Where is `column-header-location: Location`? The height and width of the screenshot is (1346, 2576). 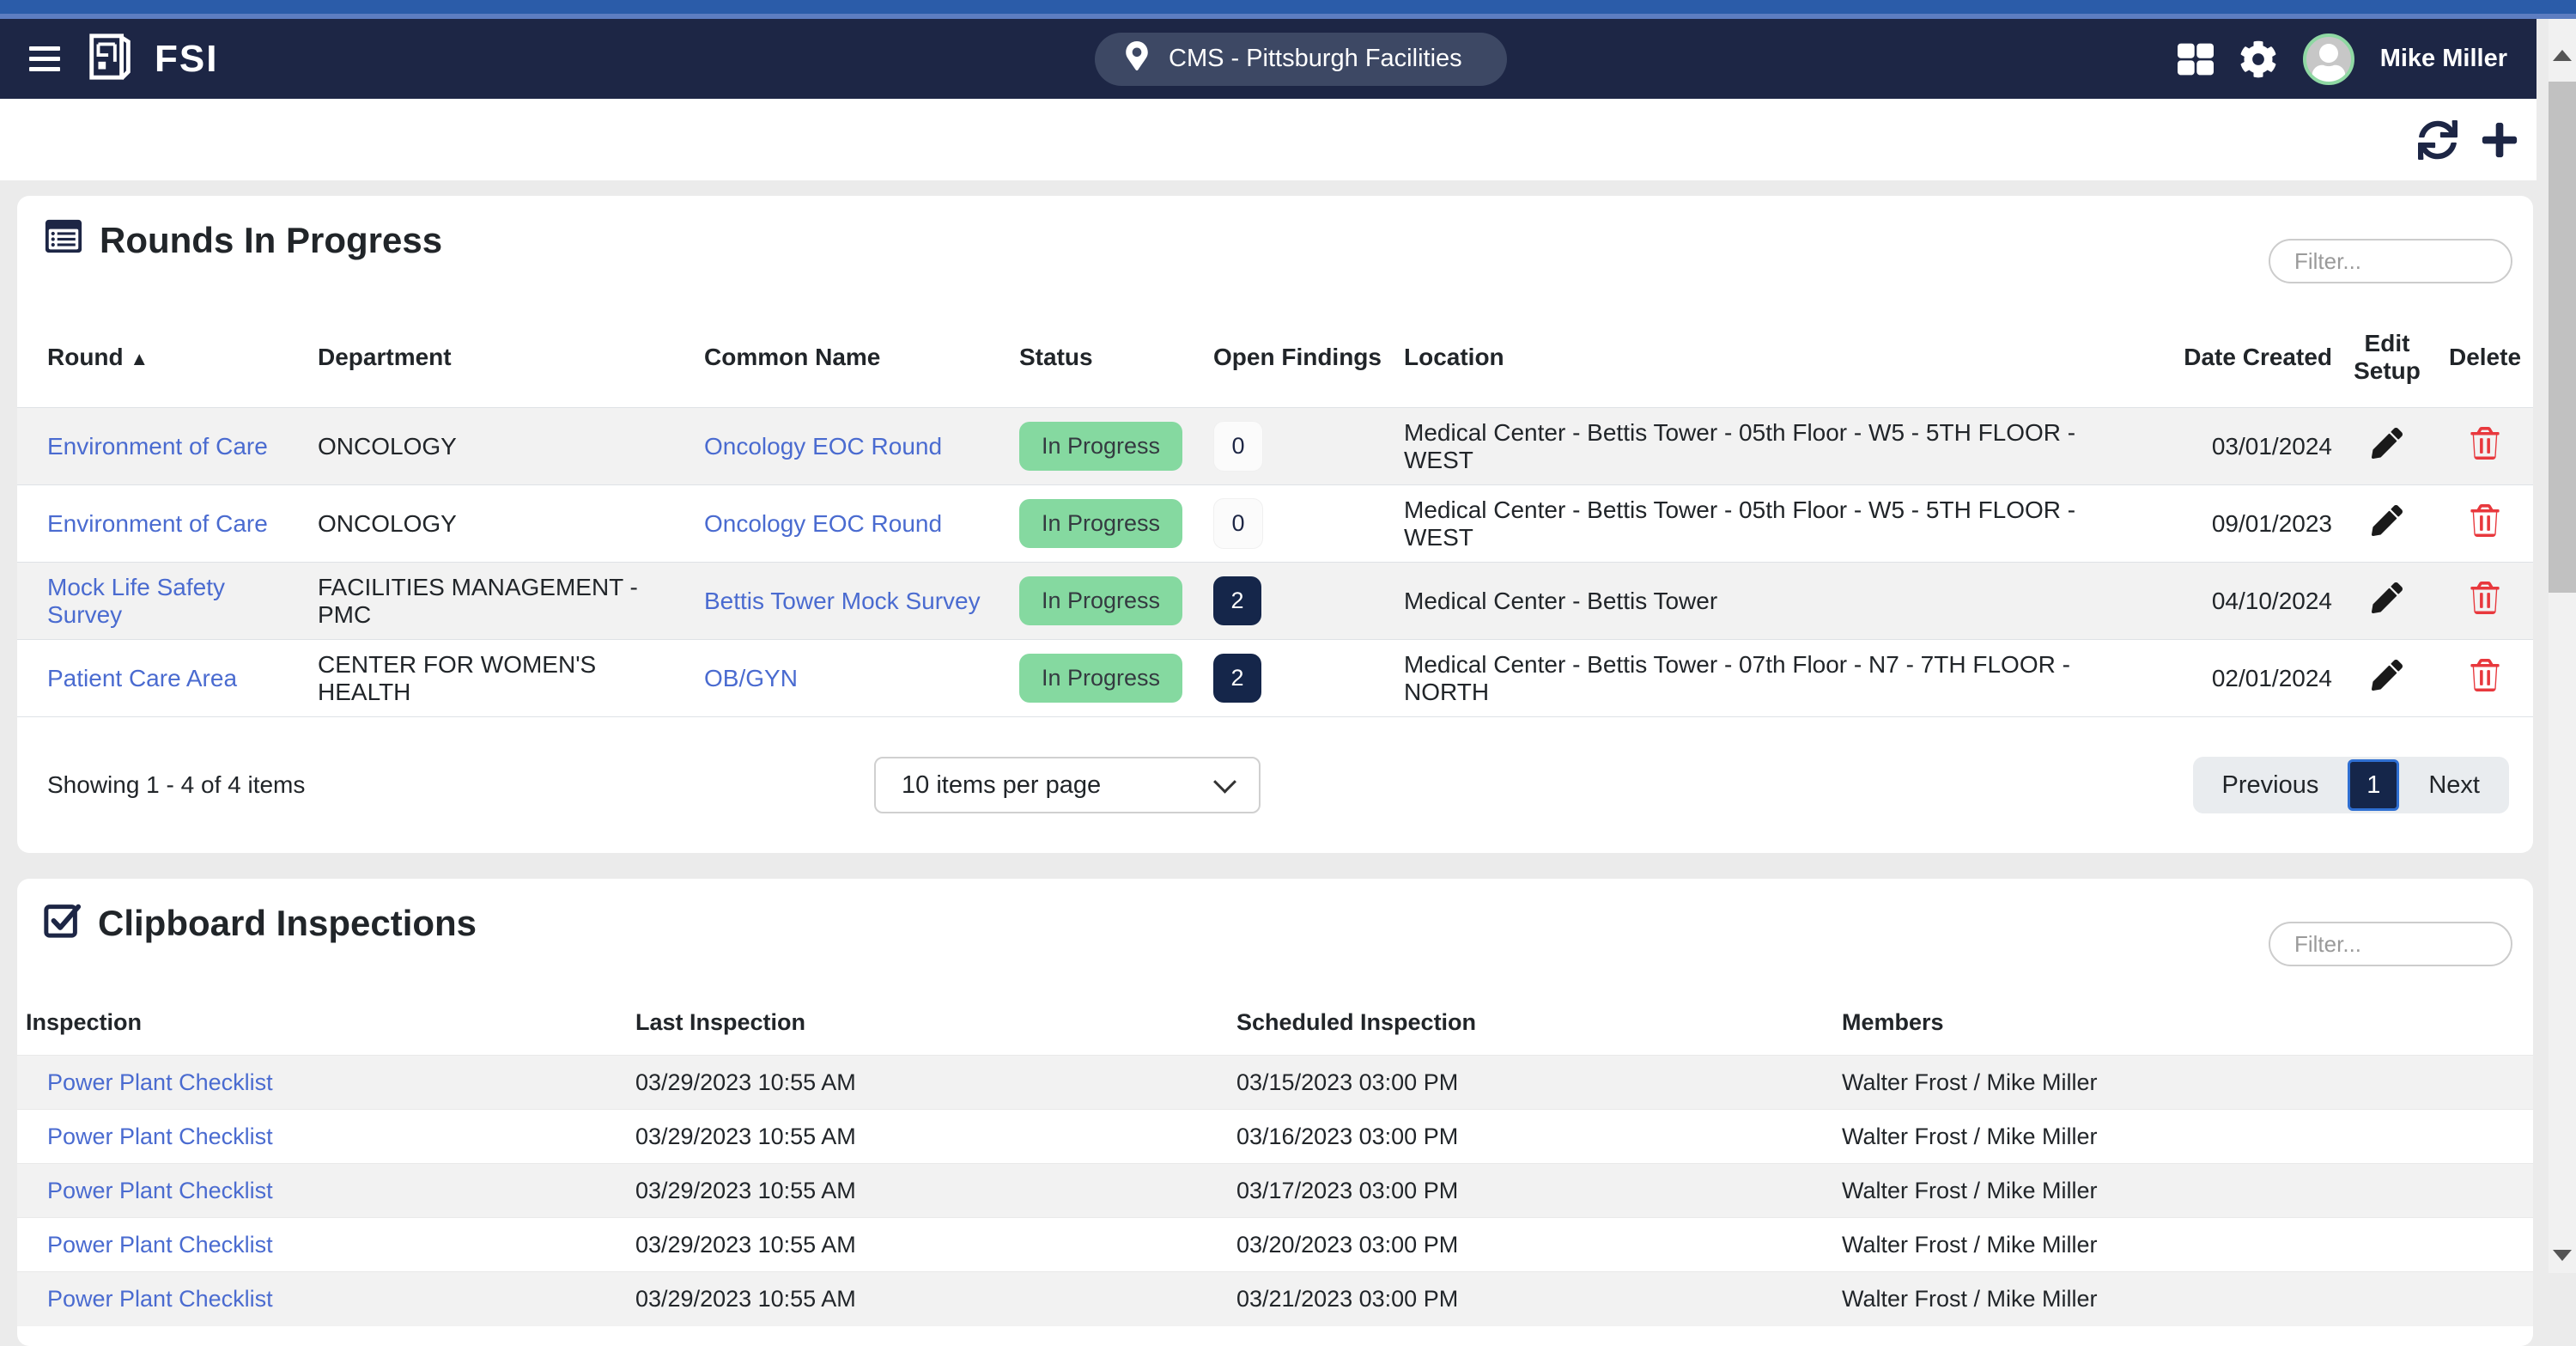
column-header-location: Location is located at coordinates (1741, 358).